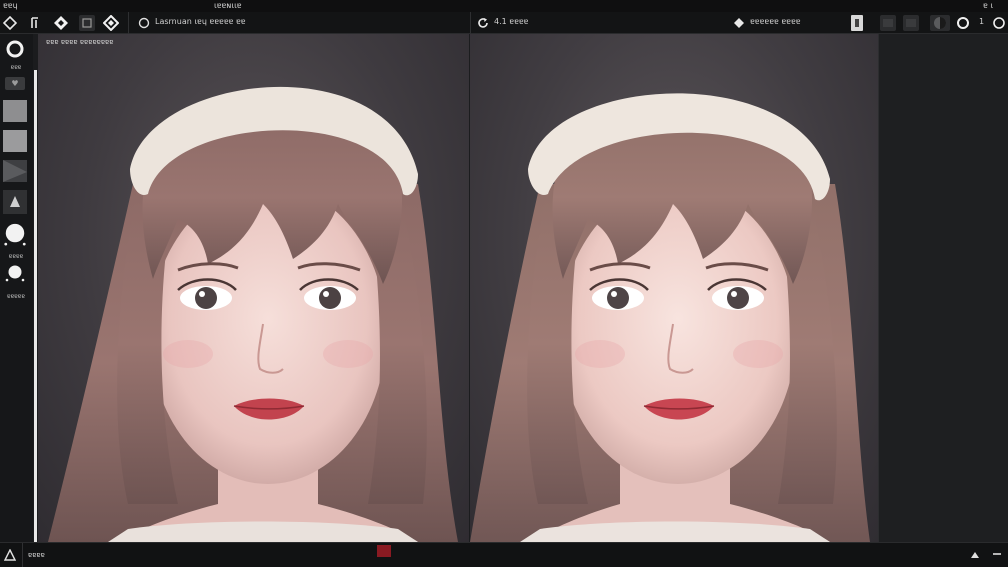 This screenshot has width=1008, height=567. I want to click on swatch-gray-fill, so click(15, 111).